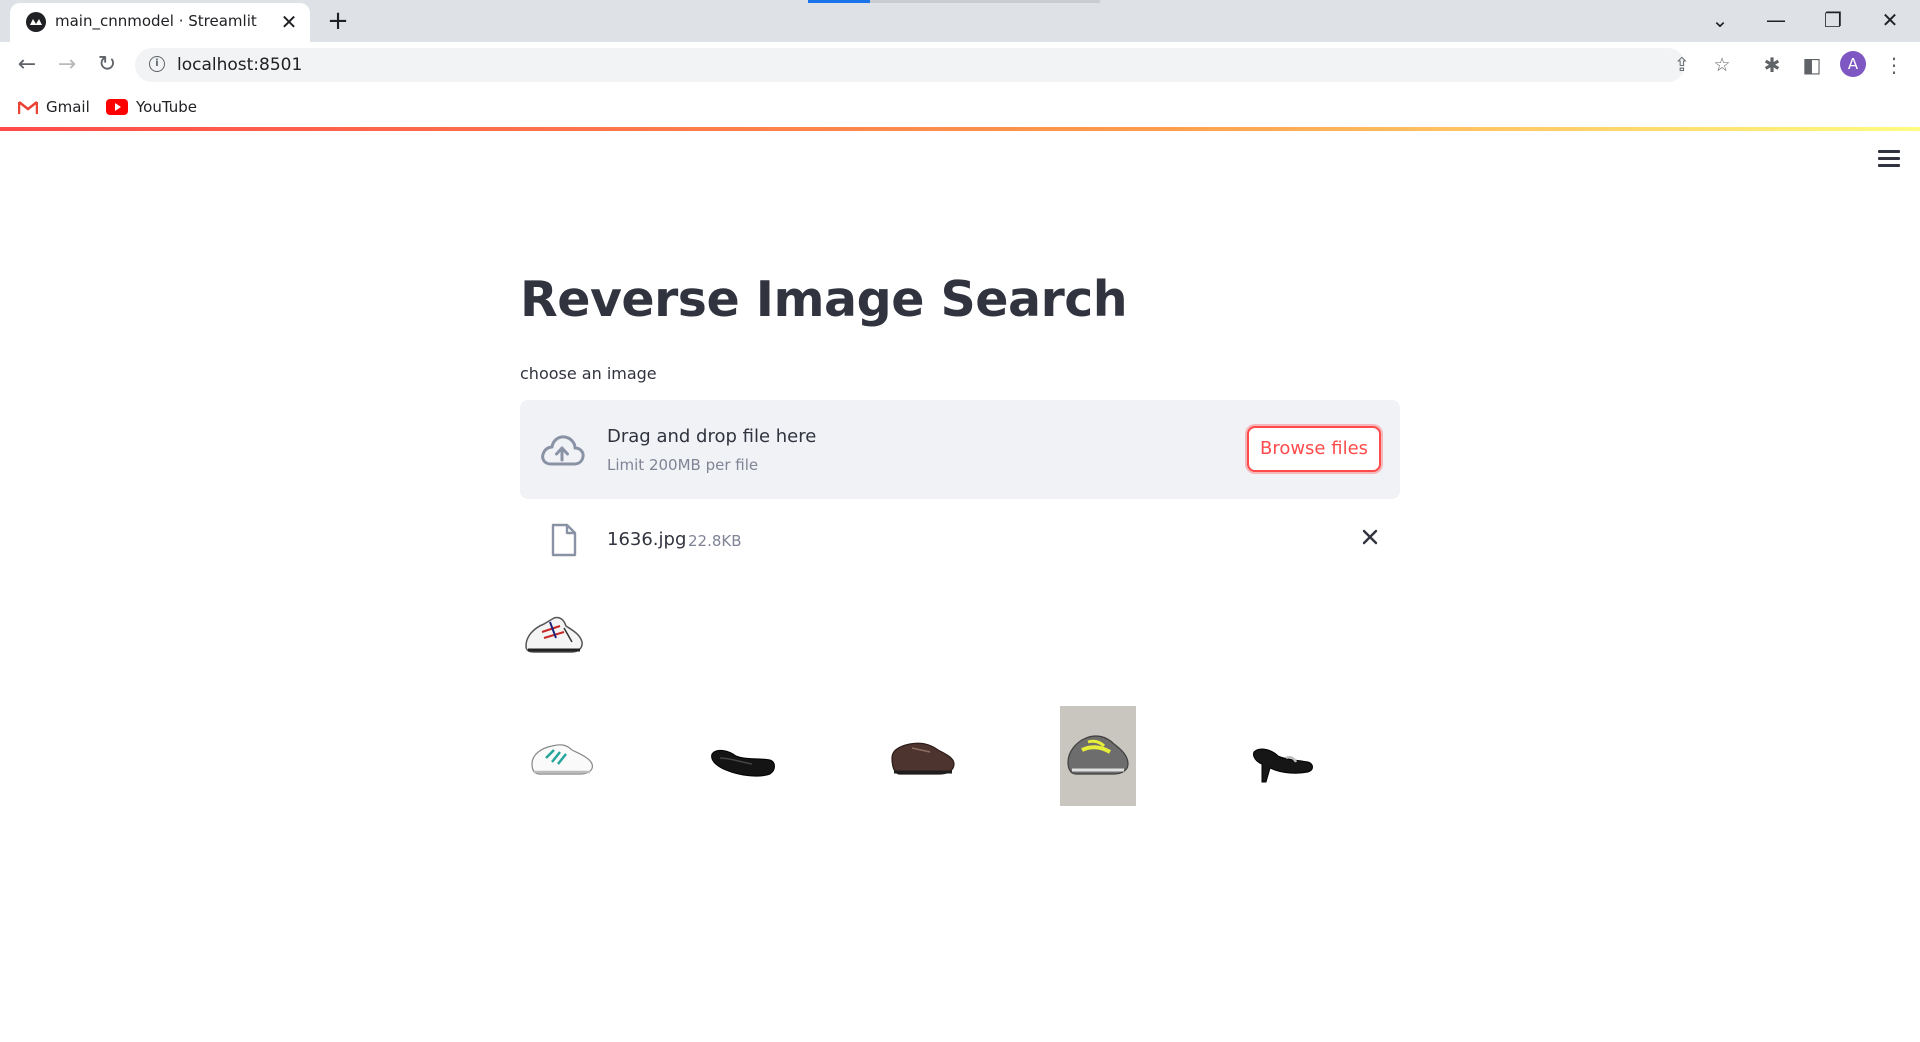 This screenshot has width=1920, height=1042. What do you see at coordinates (68, 107) in the screenshot?
I see `bookmark-gmail-label: Gmail` at bounding box center [68, 107].